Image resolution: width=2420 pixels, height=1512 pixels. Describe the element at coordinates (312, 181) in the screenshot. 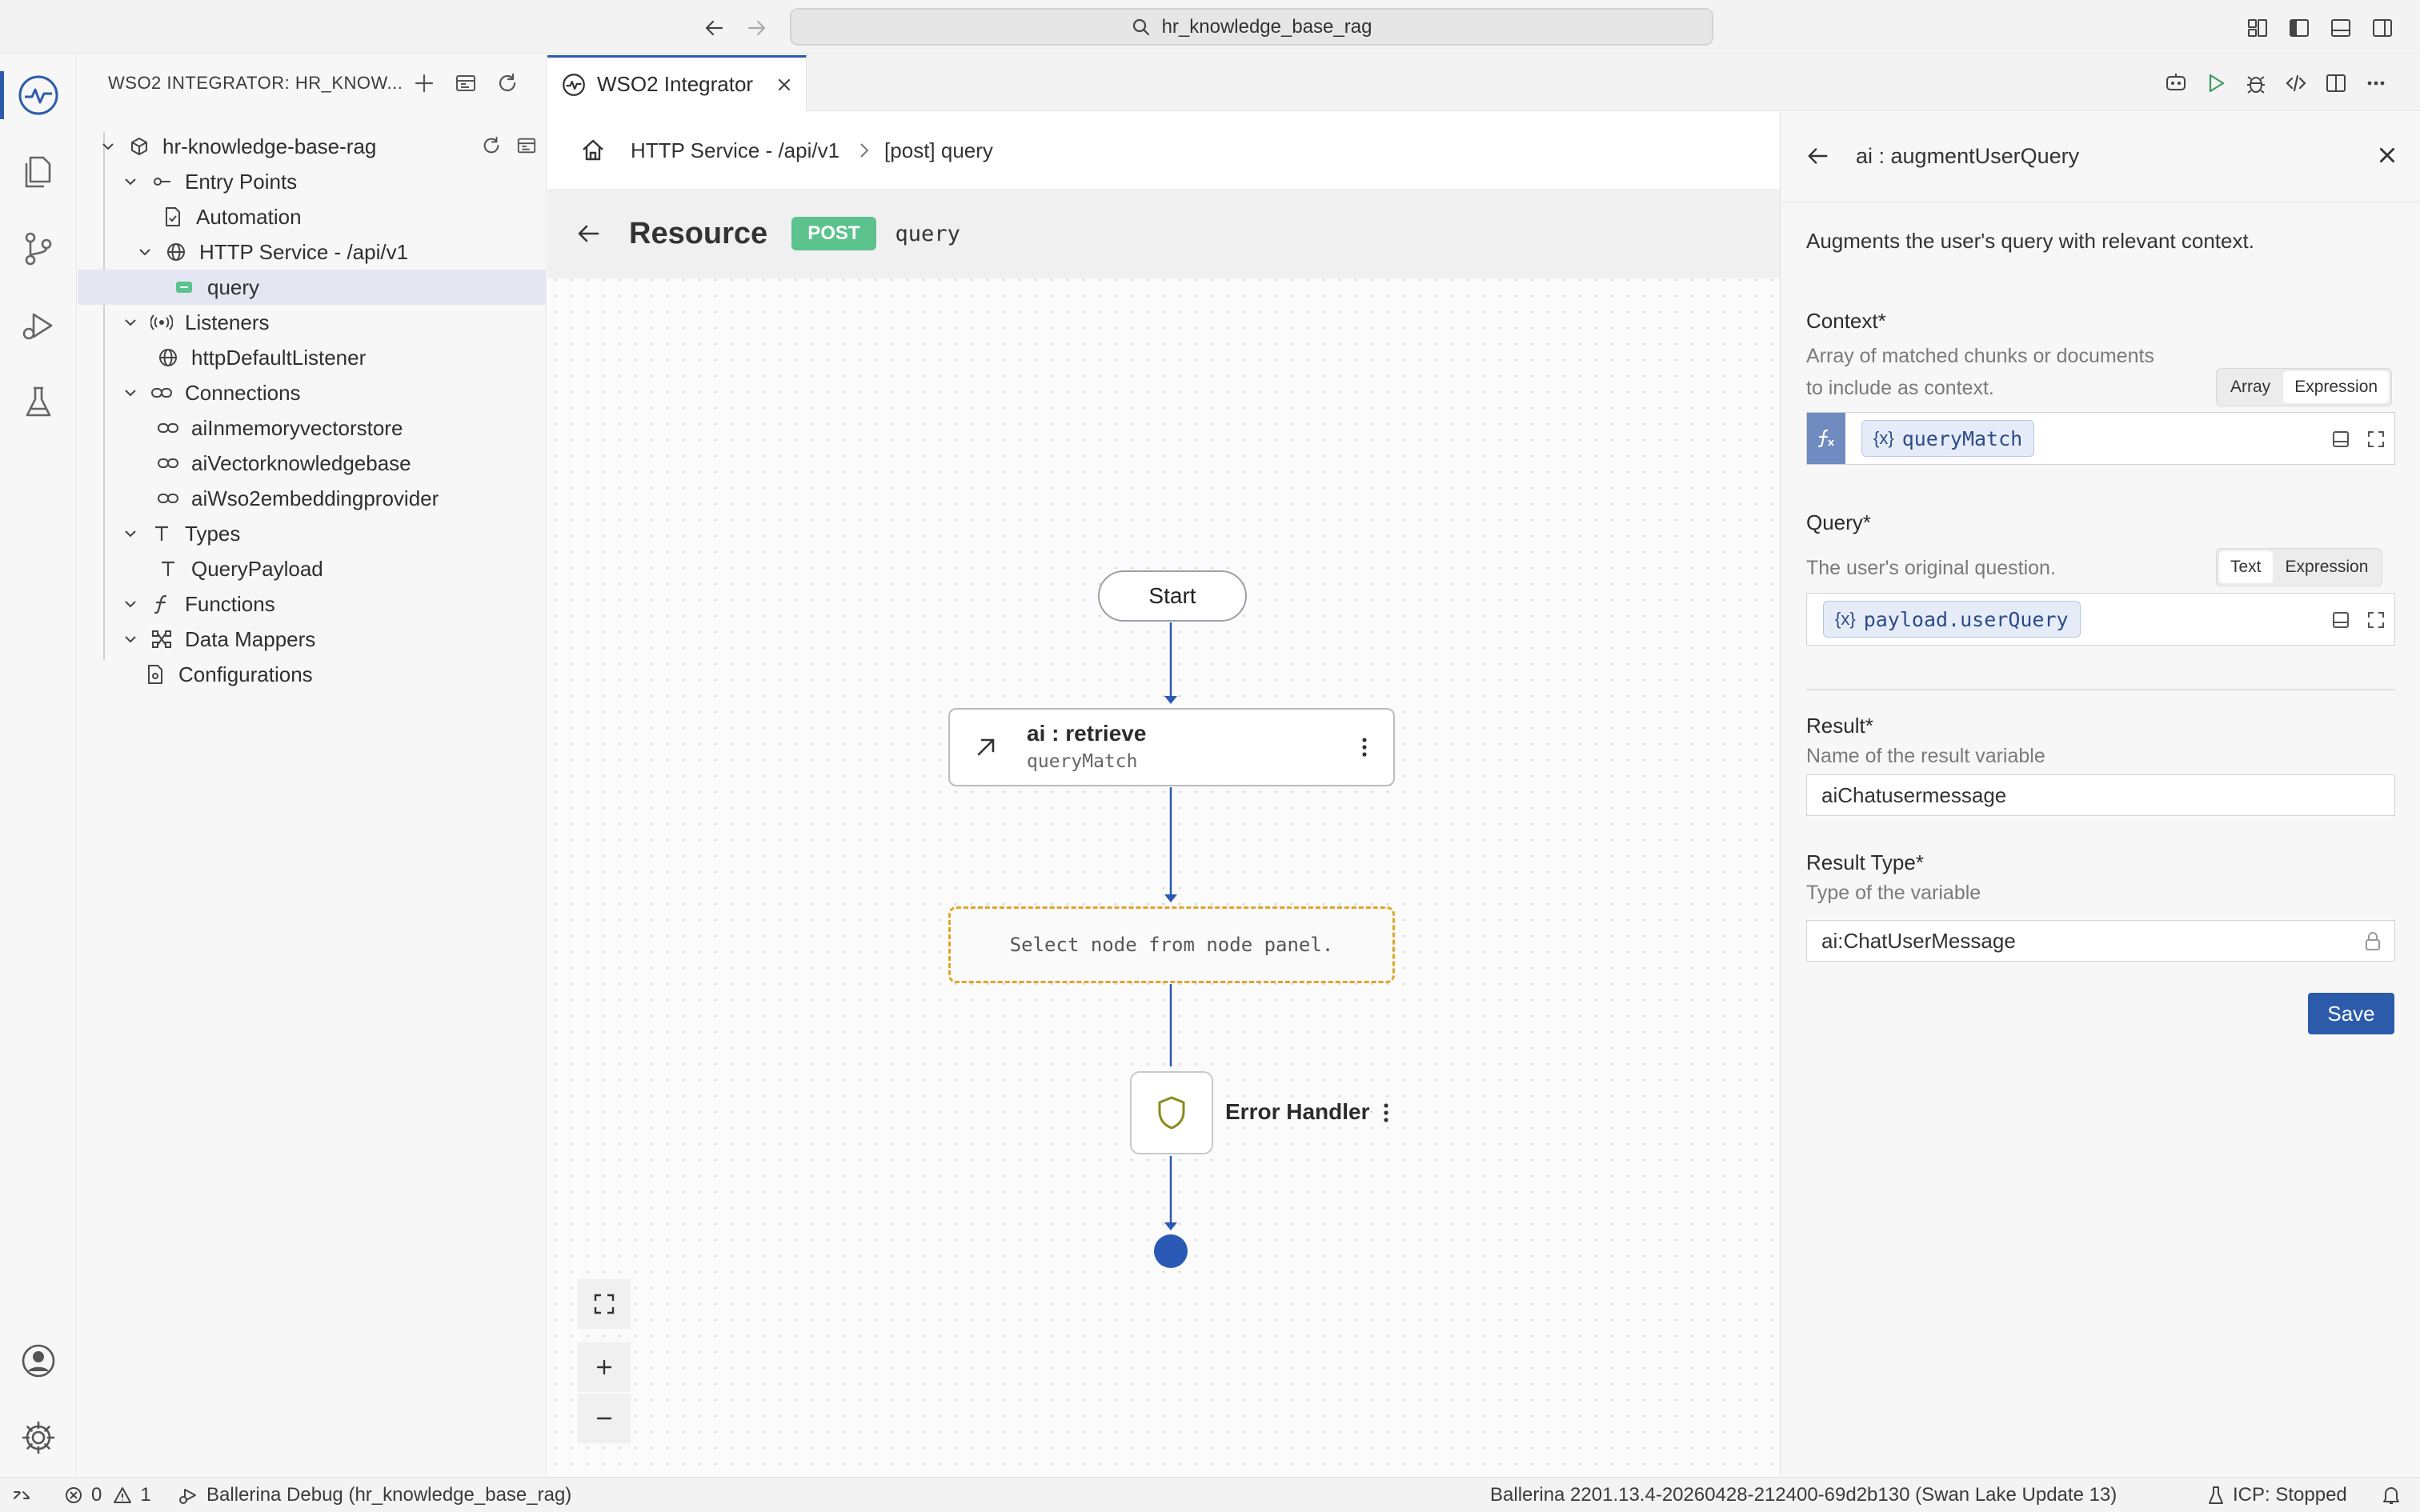

I see `tree-entry-points: Entry Points` at that location.